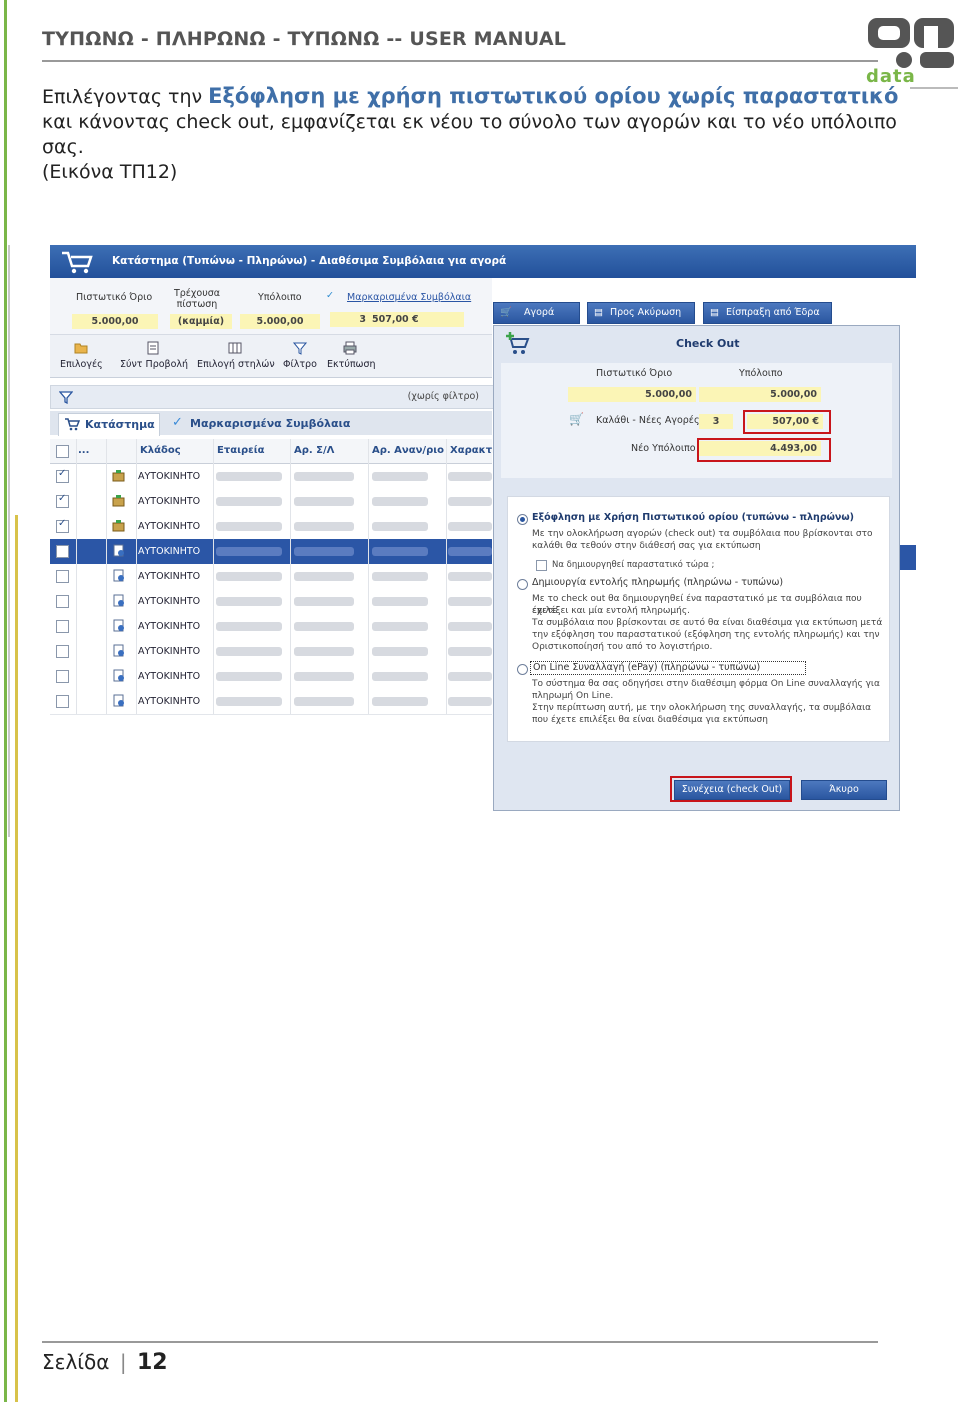  What do you see at coordinates (716, 421) in the screenshot?
I see `dlg-cart-count: 3` at bounding box center [716, 421].